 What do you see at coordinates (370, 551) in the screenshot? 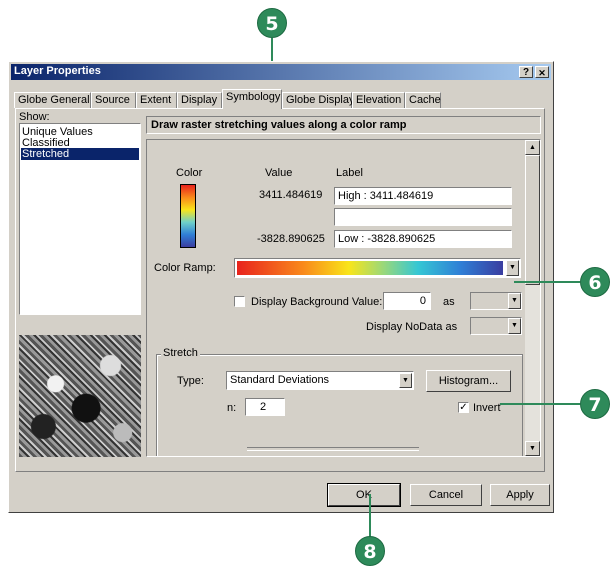
I see `callout-8: 8` at bounding box center [370, 551].